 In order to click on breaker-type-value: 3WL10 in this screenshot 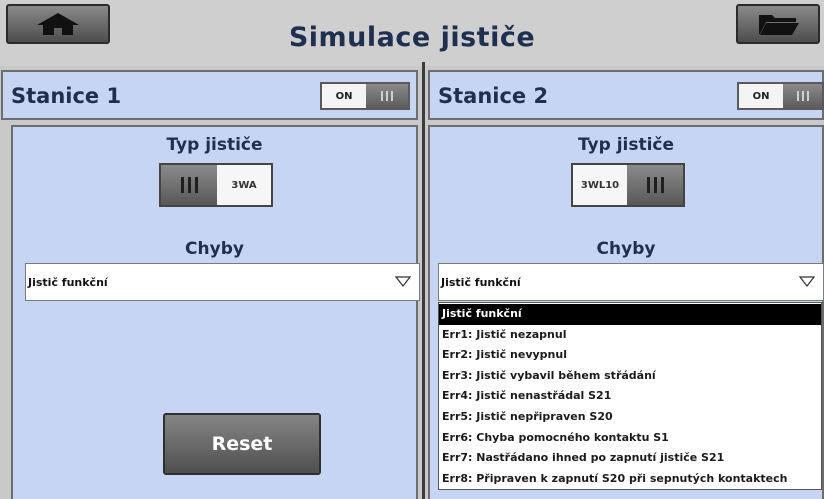, I will do `click(600, 185)`.